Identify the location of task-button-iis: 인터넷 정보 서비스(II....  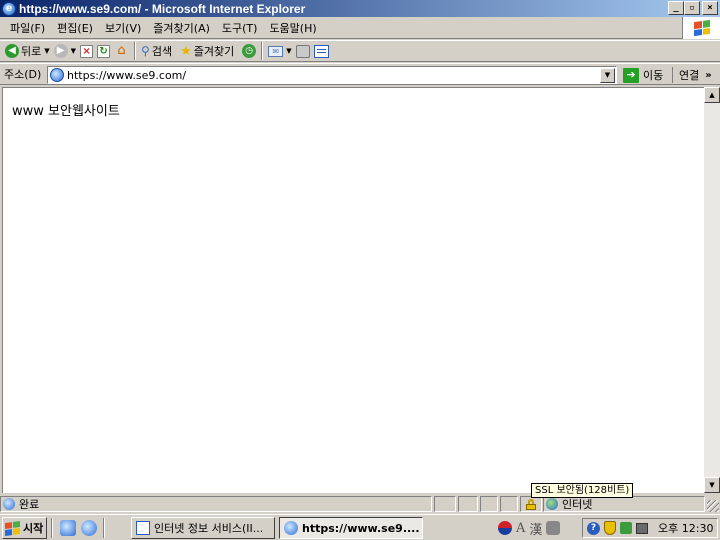
(203, 528).